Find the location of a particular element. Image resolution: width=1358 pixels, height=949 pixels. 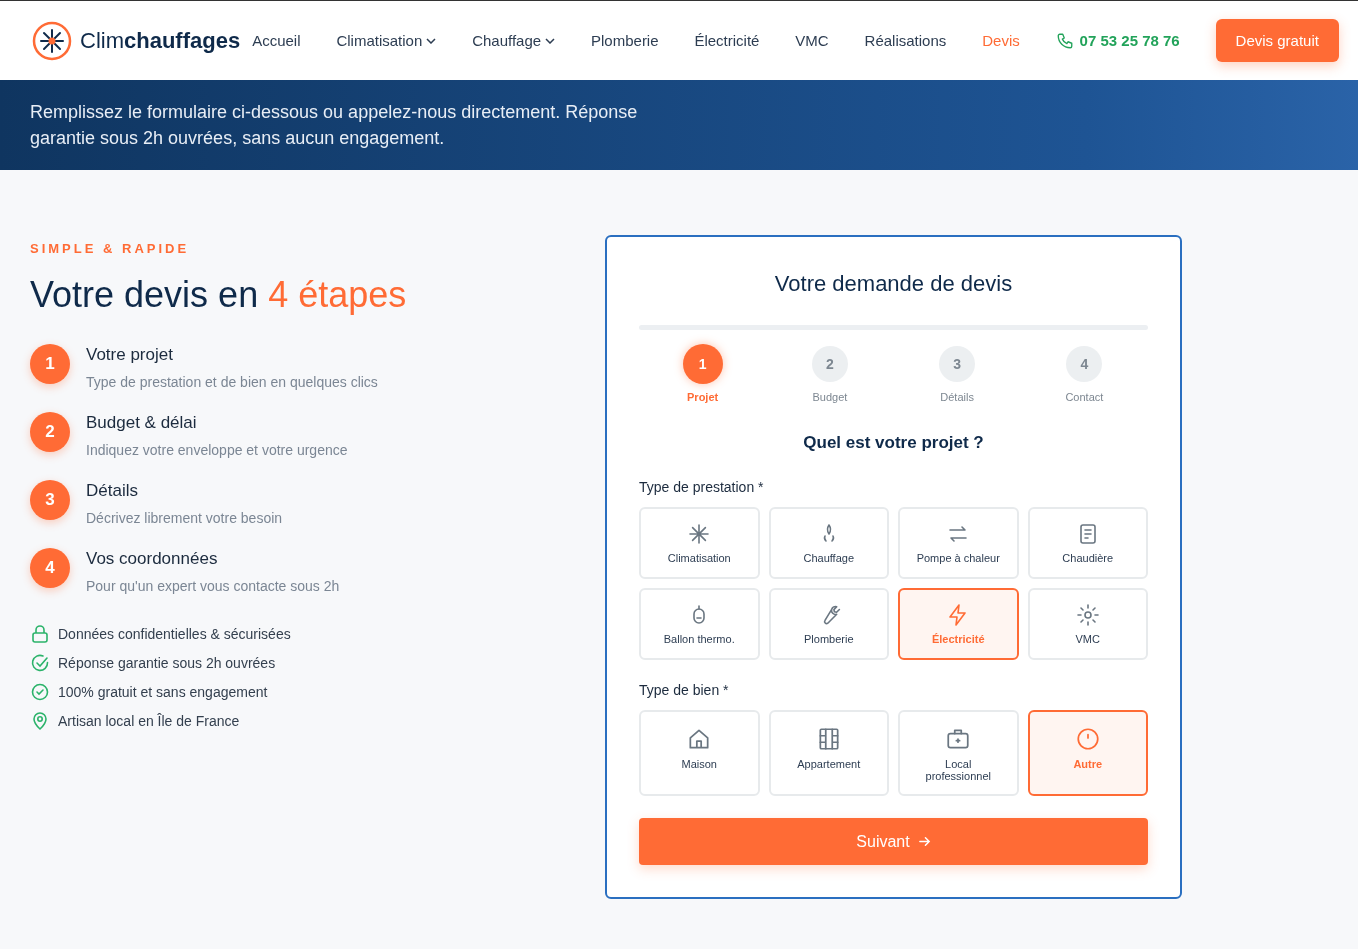

section-eyebrow: SIMPLE & RAPIDE is located at coordinates (110, 248).